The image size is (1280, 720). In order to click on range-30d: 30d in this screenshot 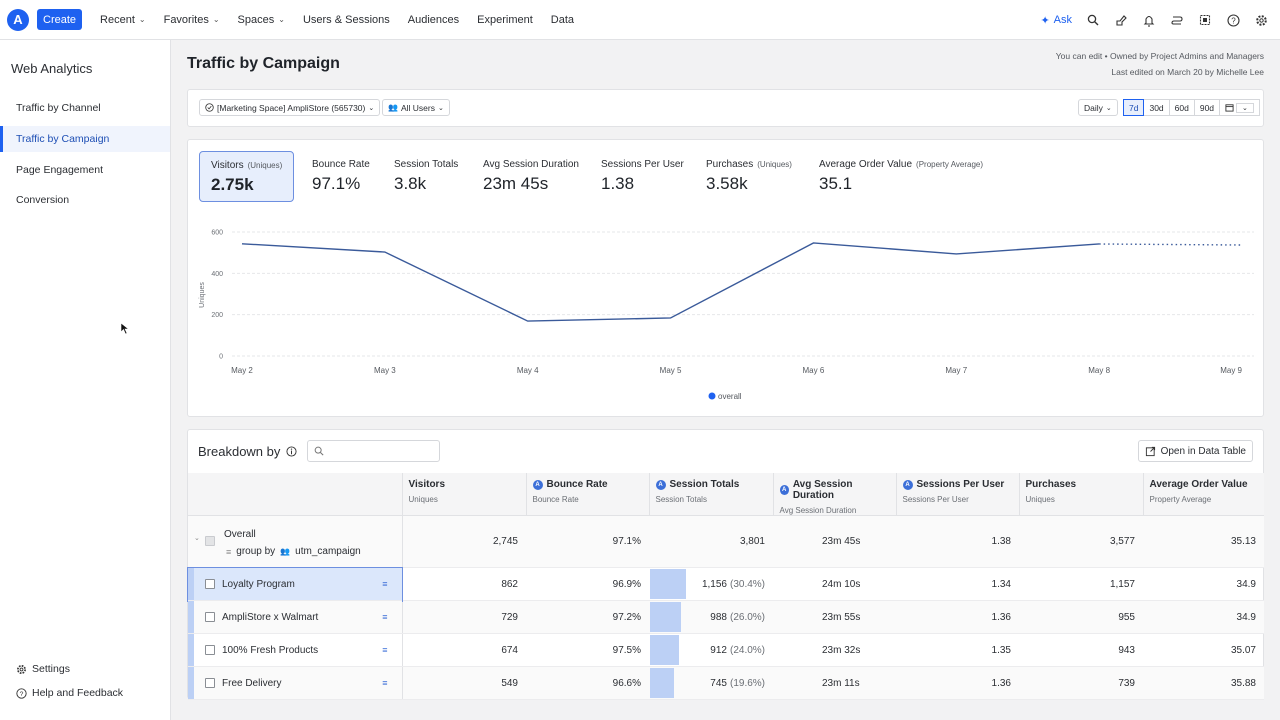, I will do `click(1156, 107)`.